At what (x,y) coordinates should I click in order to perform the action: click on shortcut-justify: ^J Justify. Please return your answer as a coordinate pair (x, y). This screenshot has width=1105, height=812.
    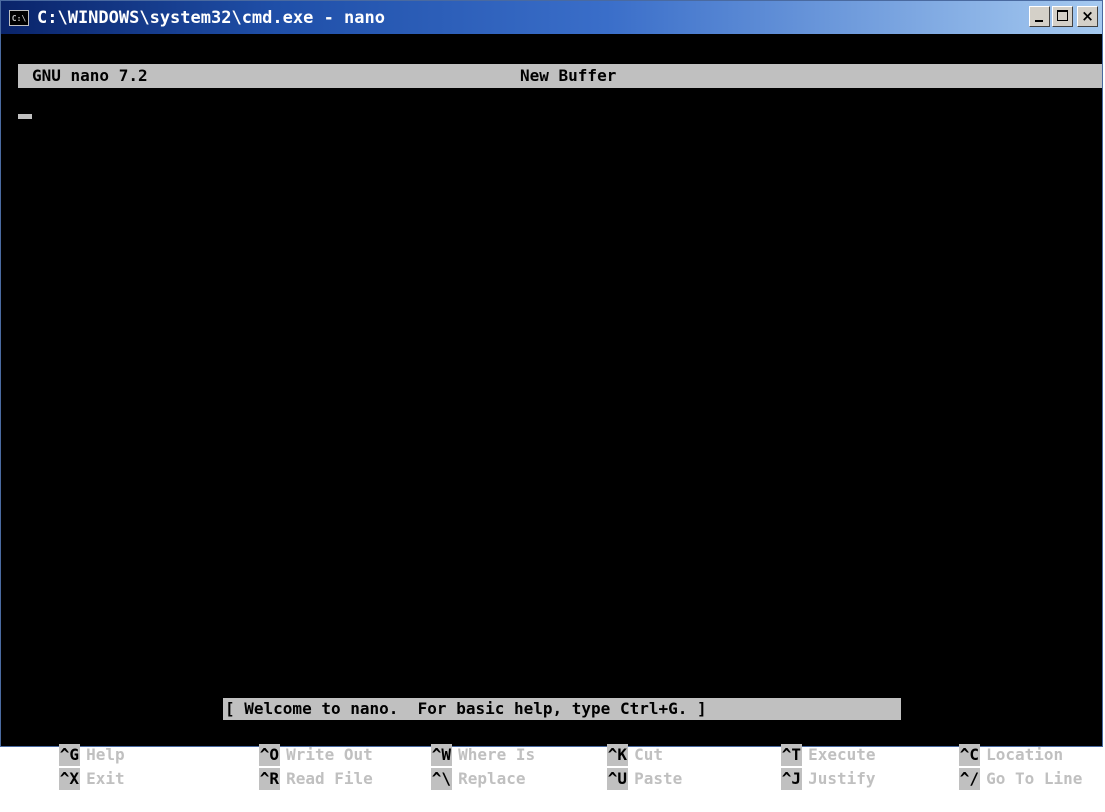
    Looking at the image, I should click on (799, 768).